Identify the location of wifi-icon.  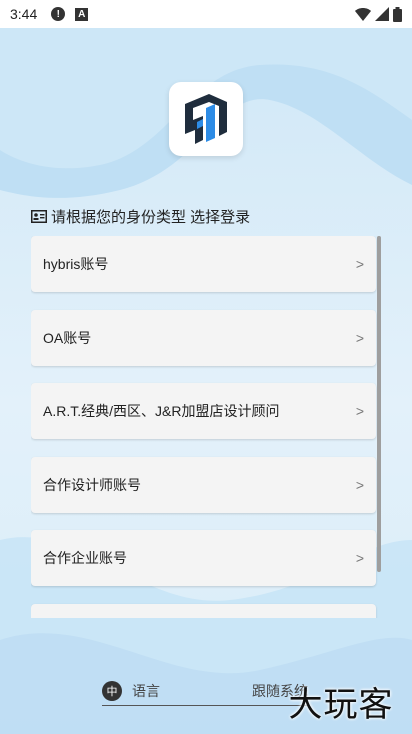
(363, 14).